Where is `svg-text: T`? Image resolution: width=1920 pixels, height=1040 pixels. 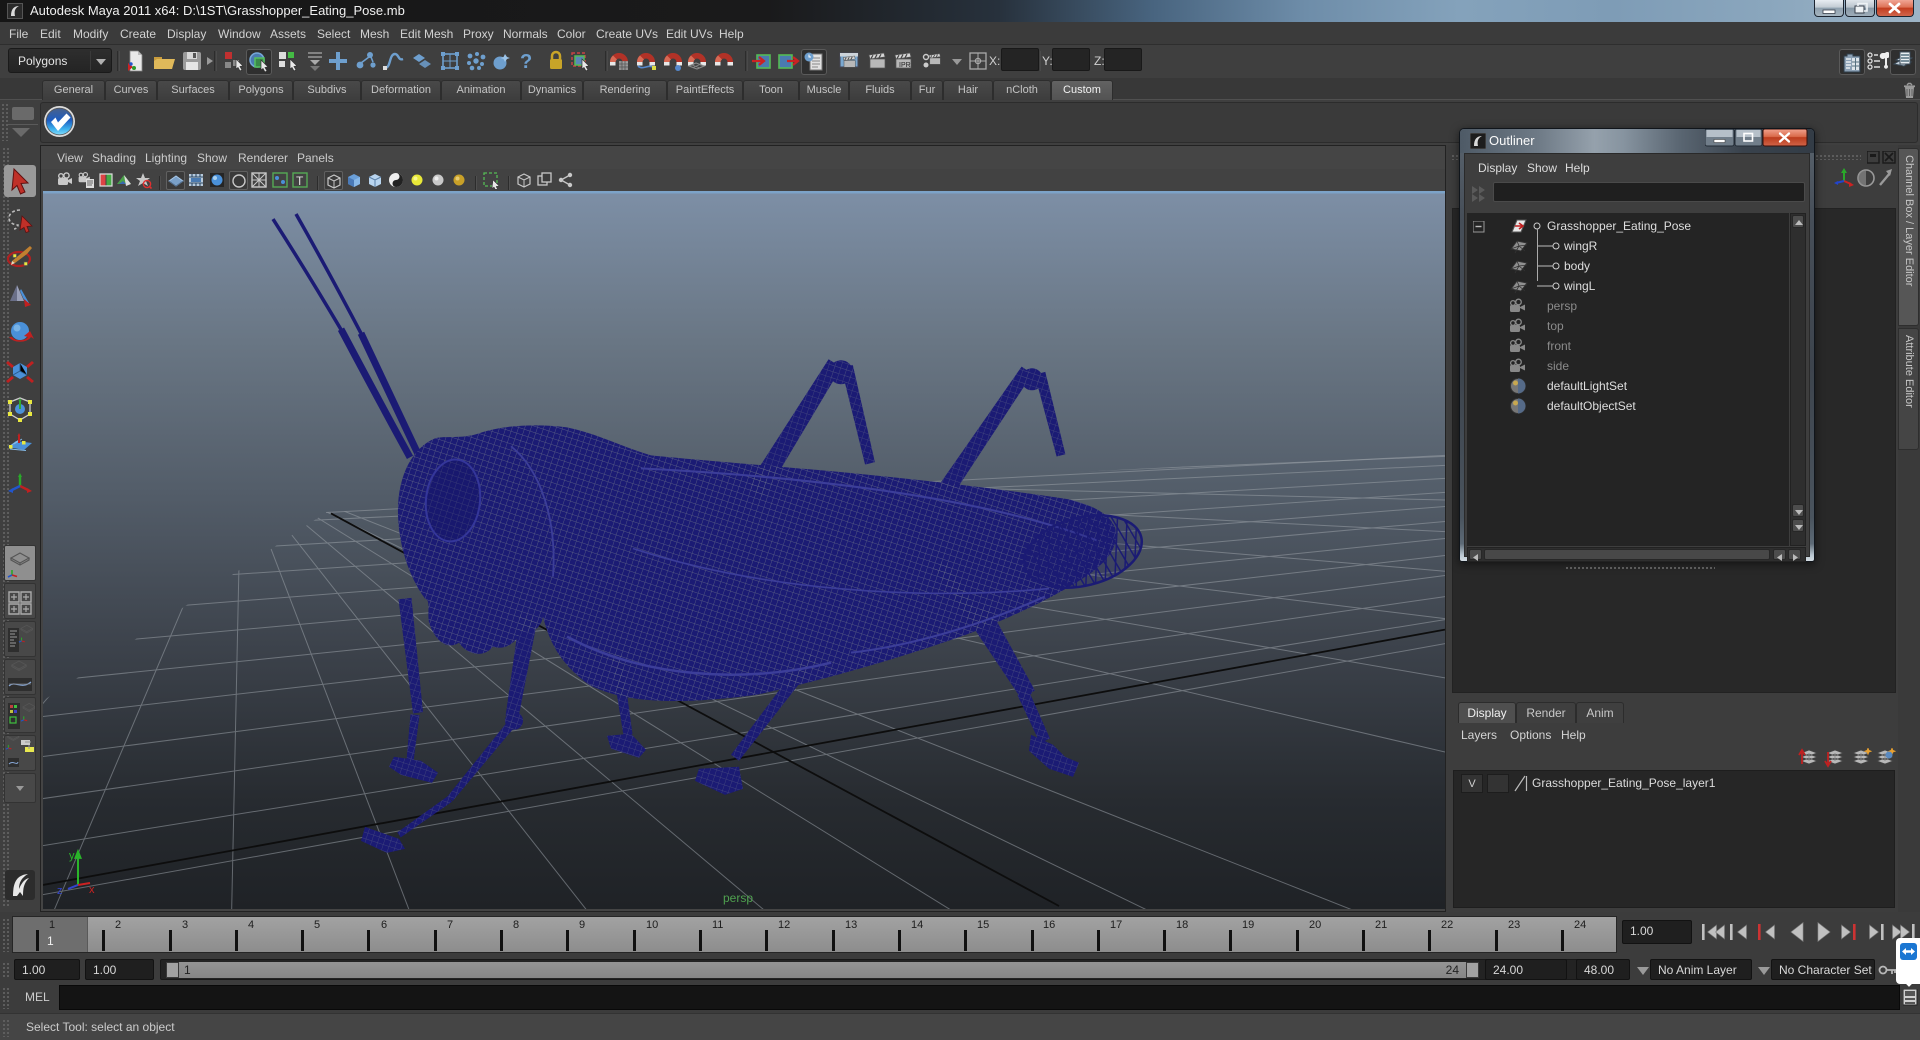 svg-text: T is located at coordinates (300, 181).